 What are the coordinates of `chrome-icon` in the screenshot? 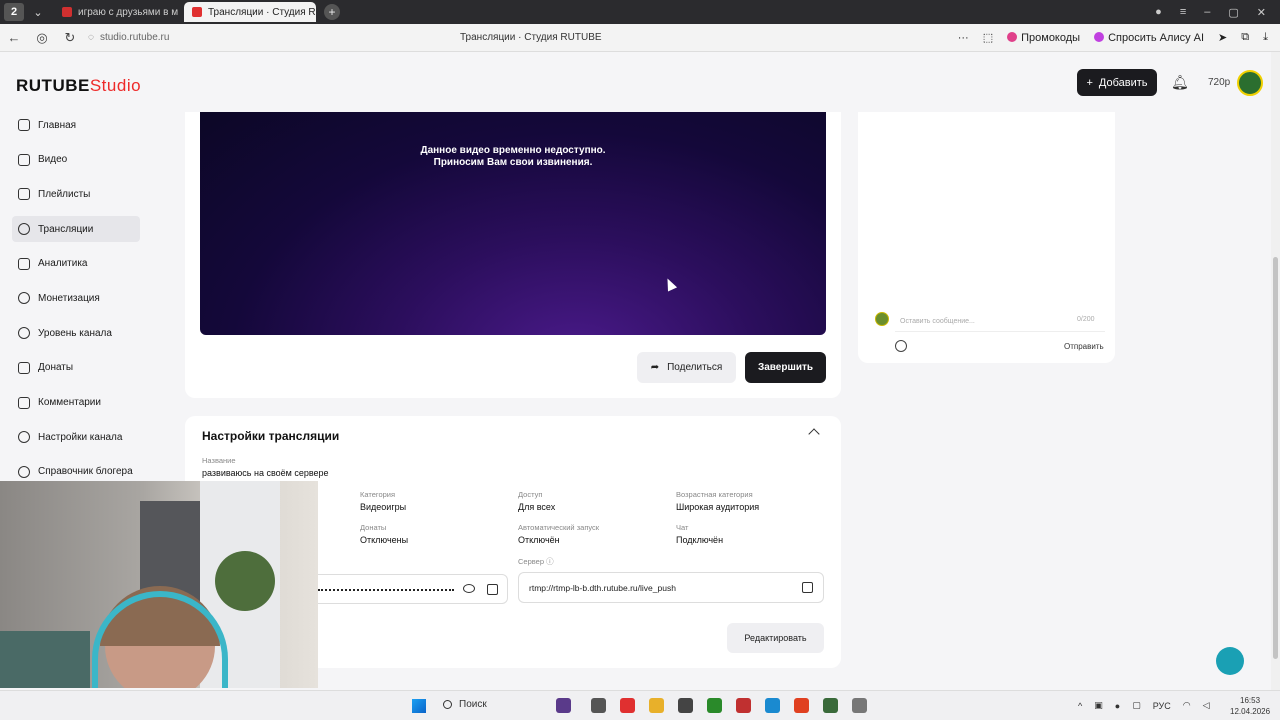 It's located at (801, 705).